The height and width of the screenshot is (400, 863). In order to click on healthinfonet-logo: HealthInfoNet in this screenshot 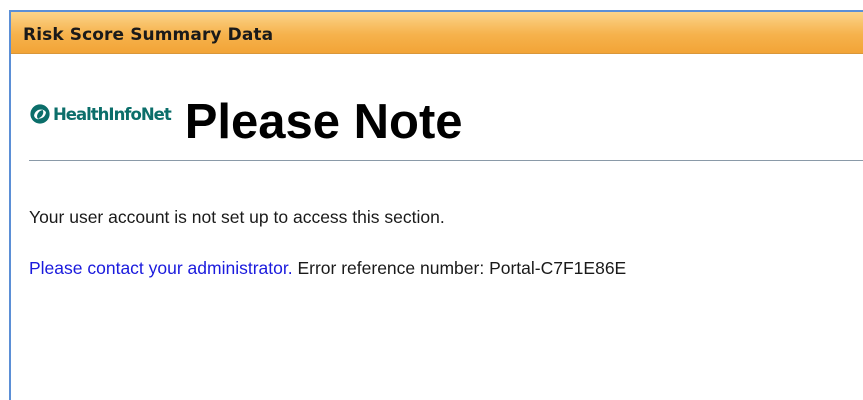, I will do `click(100, 114)`.